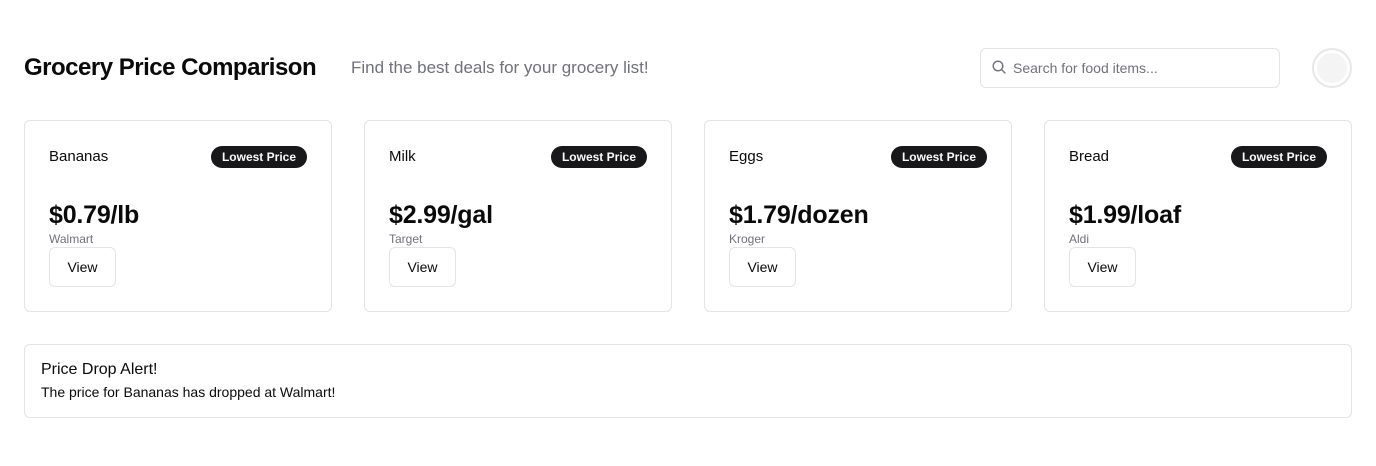  What do you see at coordinates (1198, 216) in the screenshot?
I see `product-card-bread: Bread Lowest Price $1.99/loaf Aldi View` at bounding box center [1198, 216].